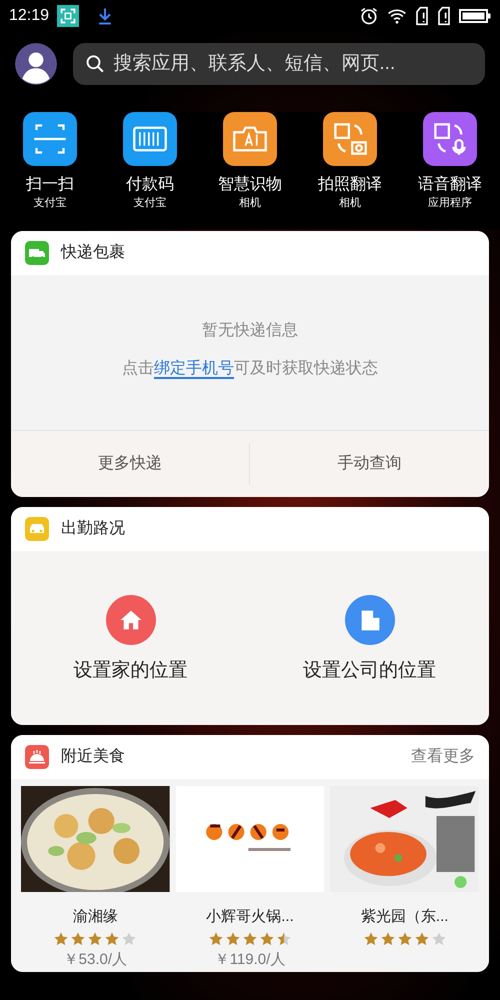  I want to click on battery-icon, so click(475, 16).